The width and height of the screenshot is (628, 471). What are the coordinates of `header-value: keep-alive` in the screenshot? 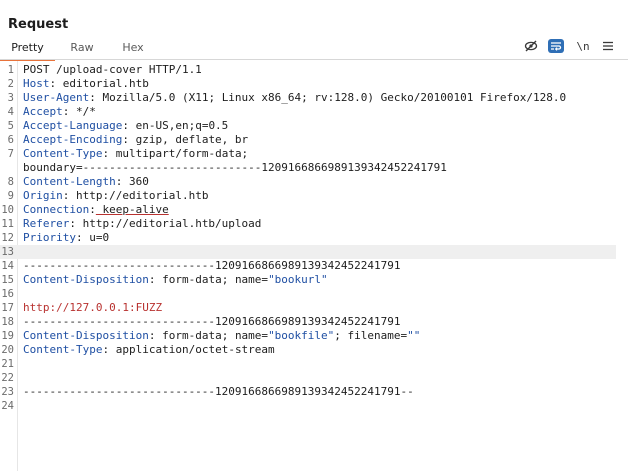 It's located at (132, 209).